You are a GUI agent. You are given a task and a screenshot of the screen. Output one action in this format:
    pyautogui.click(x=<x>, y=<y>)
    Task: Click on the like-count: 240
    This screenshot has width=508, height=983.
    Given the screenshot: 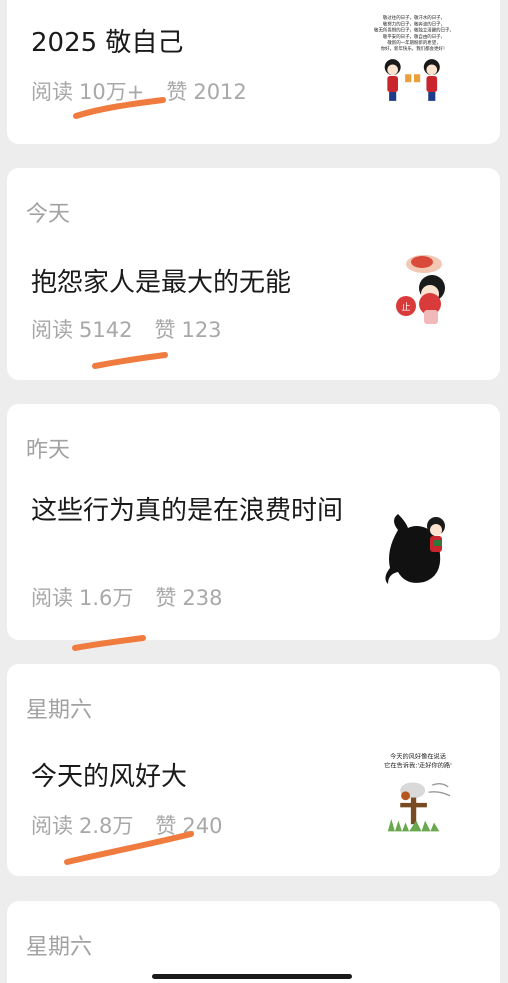 What is the action you would take?
    pyautogui.click(x=202, y=826)
    